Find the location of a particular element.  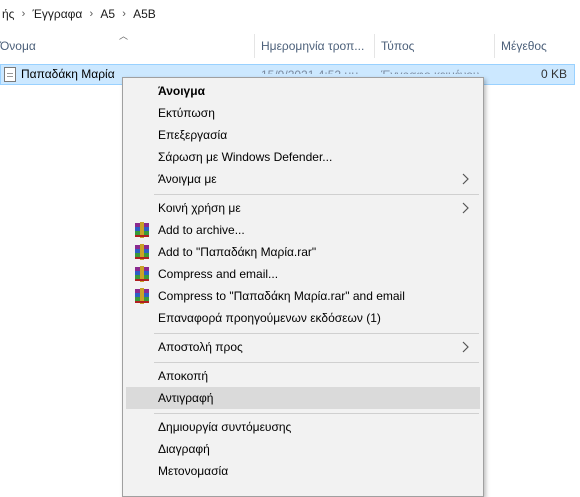

menu-item-restore-versions: Επαναφορά προηγούμενων εκδόσεων (1) is located at coordinates (303, 318).